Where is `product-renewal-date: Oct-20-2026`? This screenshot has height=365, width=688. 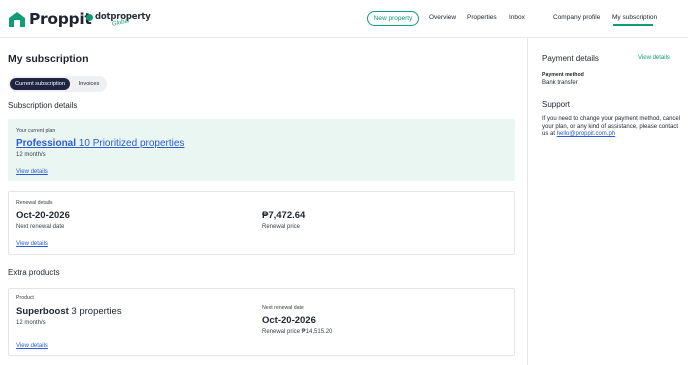
product-renewal-date: Oct-20-2026 is located at coordinates (289, 320).